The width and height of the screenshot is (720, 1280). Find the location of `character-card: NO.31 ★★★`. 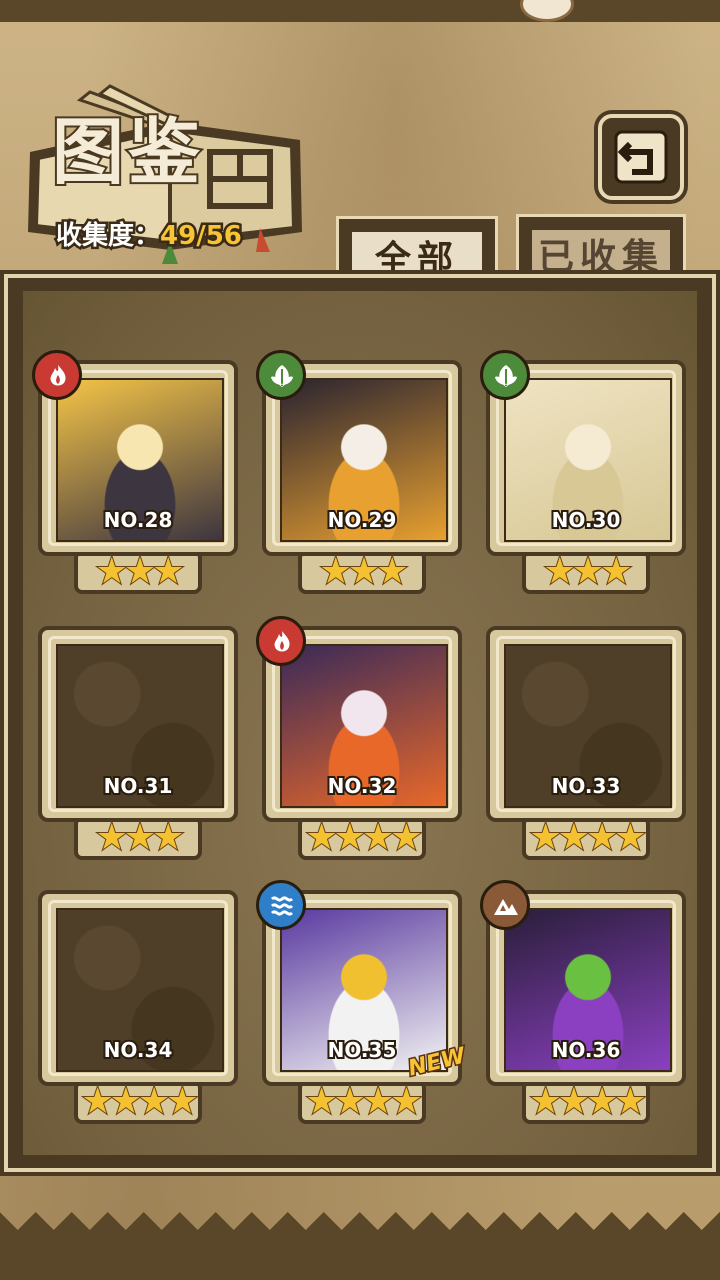

character-card: NO.31 ★★★ is located at coordinates (138, 745).